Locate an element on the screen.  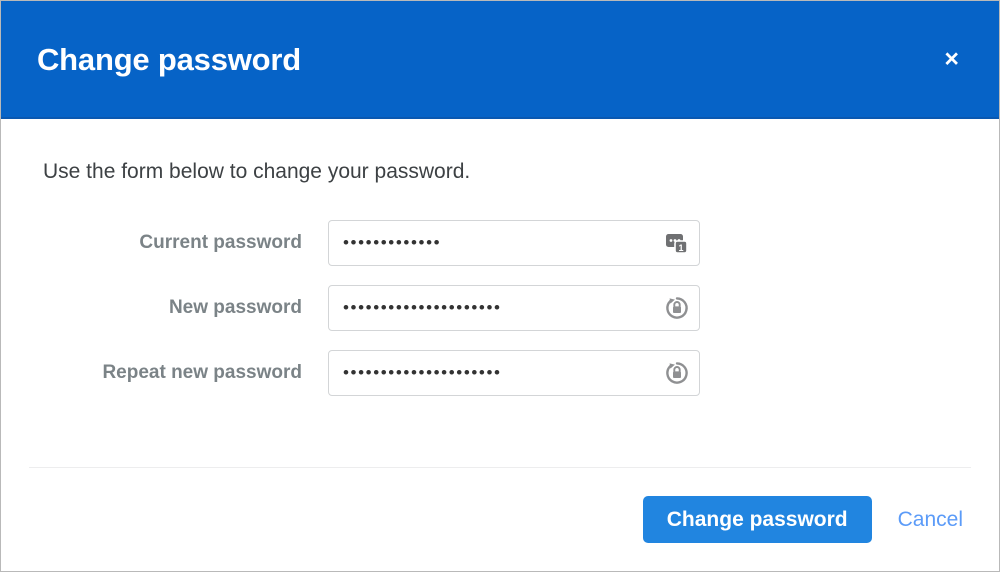
label-new-password: New password is located at coordinates (235, 308).